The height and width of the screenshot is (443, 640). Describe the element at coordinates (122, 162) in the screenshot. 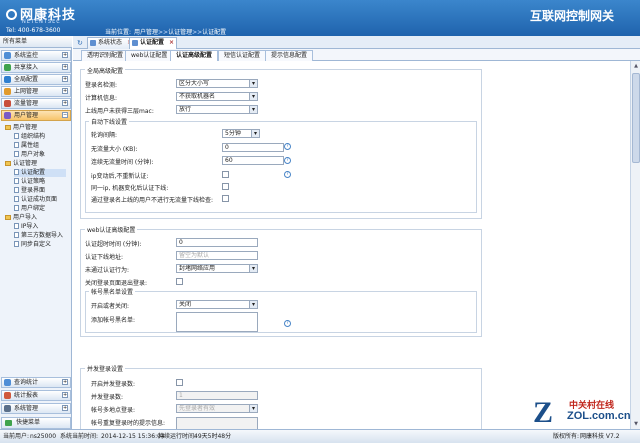

I see `no-traffic-time-label: 连续无流量时间 (分钟):` at that location.